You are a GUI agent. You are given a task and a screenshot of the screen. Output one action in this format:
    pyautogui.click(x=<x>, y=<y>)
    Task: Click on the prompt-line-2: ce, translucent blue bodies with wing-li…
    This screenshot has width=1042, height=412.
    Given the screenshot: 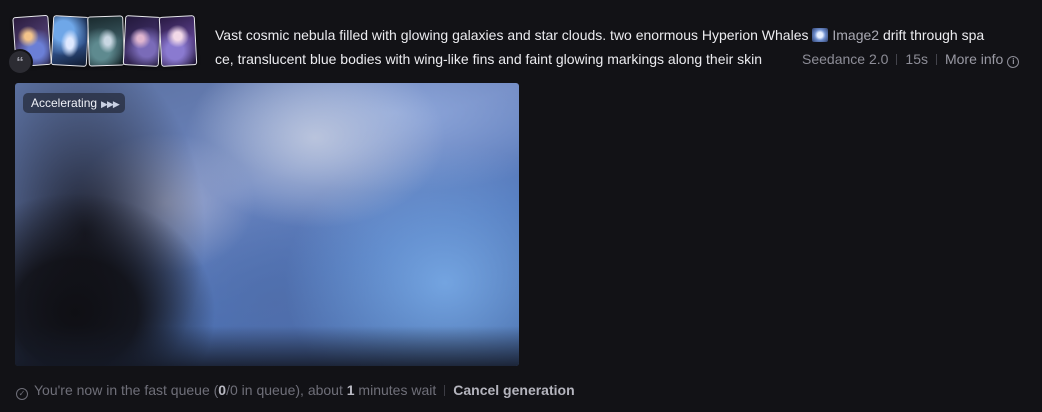 What is the action you would take?
    pyautogui.click(x=505, y=59)
    